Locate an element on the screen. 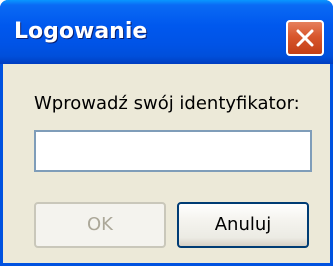 This screenshot has height=266, width=333. window-title: Logowanie is located at coordinates (81, 31).